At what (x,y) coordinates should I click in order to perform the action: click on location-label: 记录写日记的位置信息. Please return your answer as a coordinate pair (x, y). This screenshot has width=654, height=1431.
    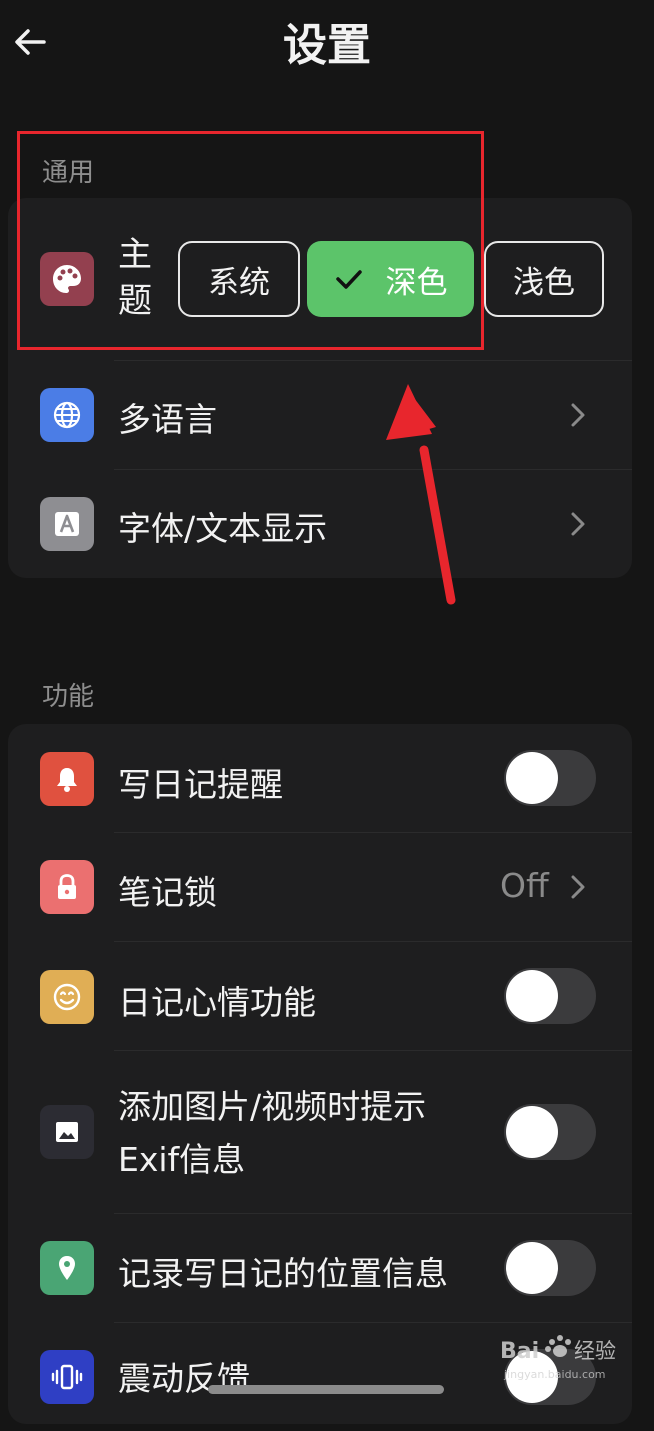
    Looking at the image, I should click on (283, 1273).